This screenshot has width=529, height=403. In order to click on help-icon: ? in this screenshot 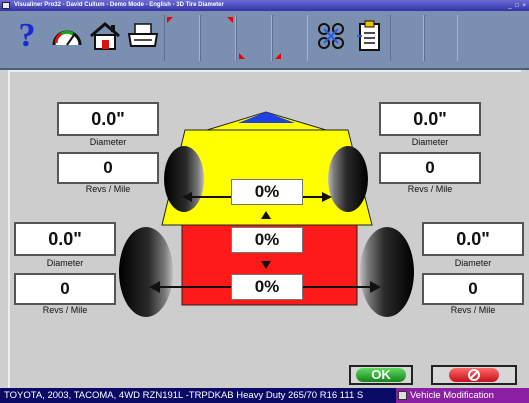, I will do `click(27, 35)`.